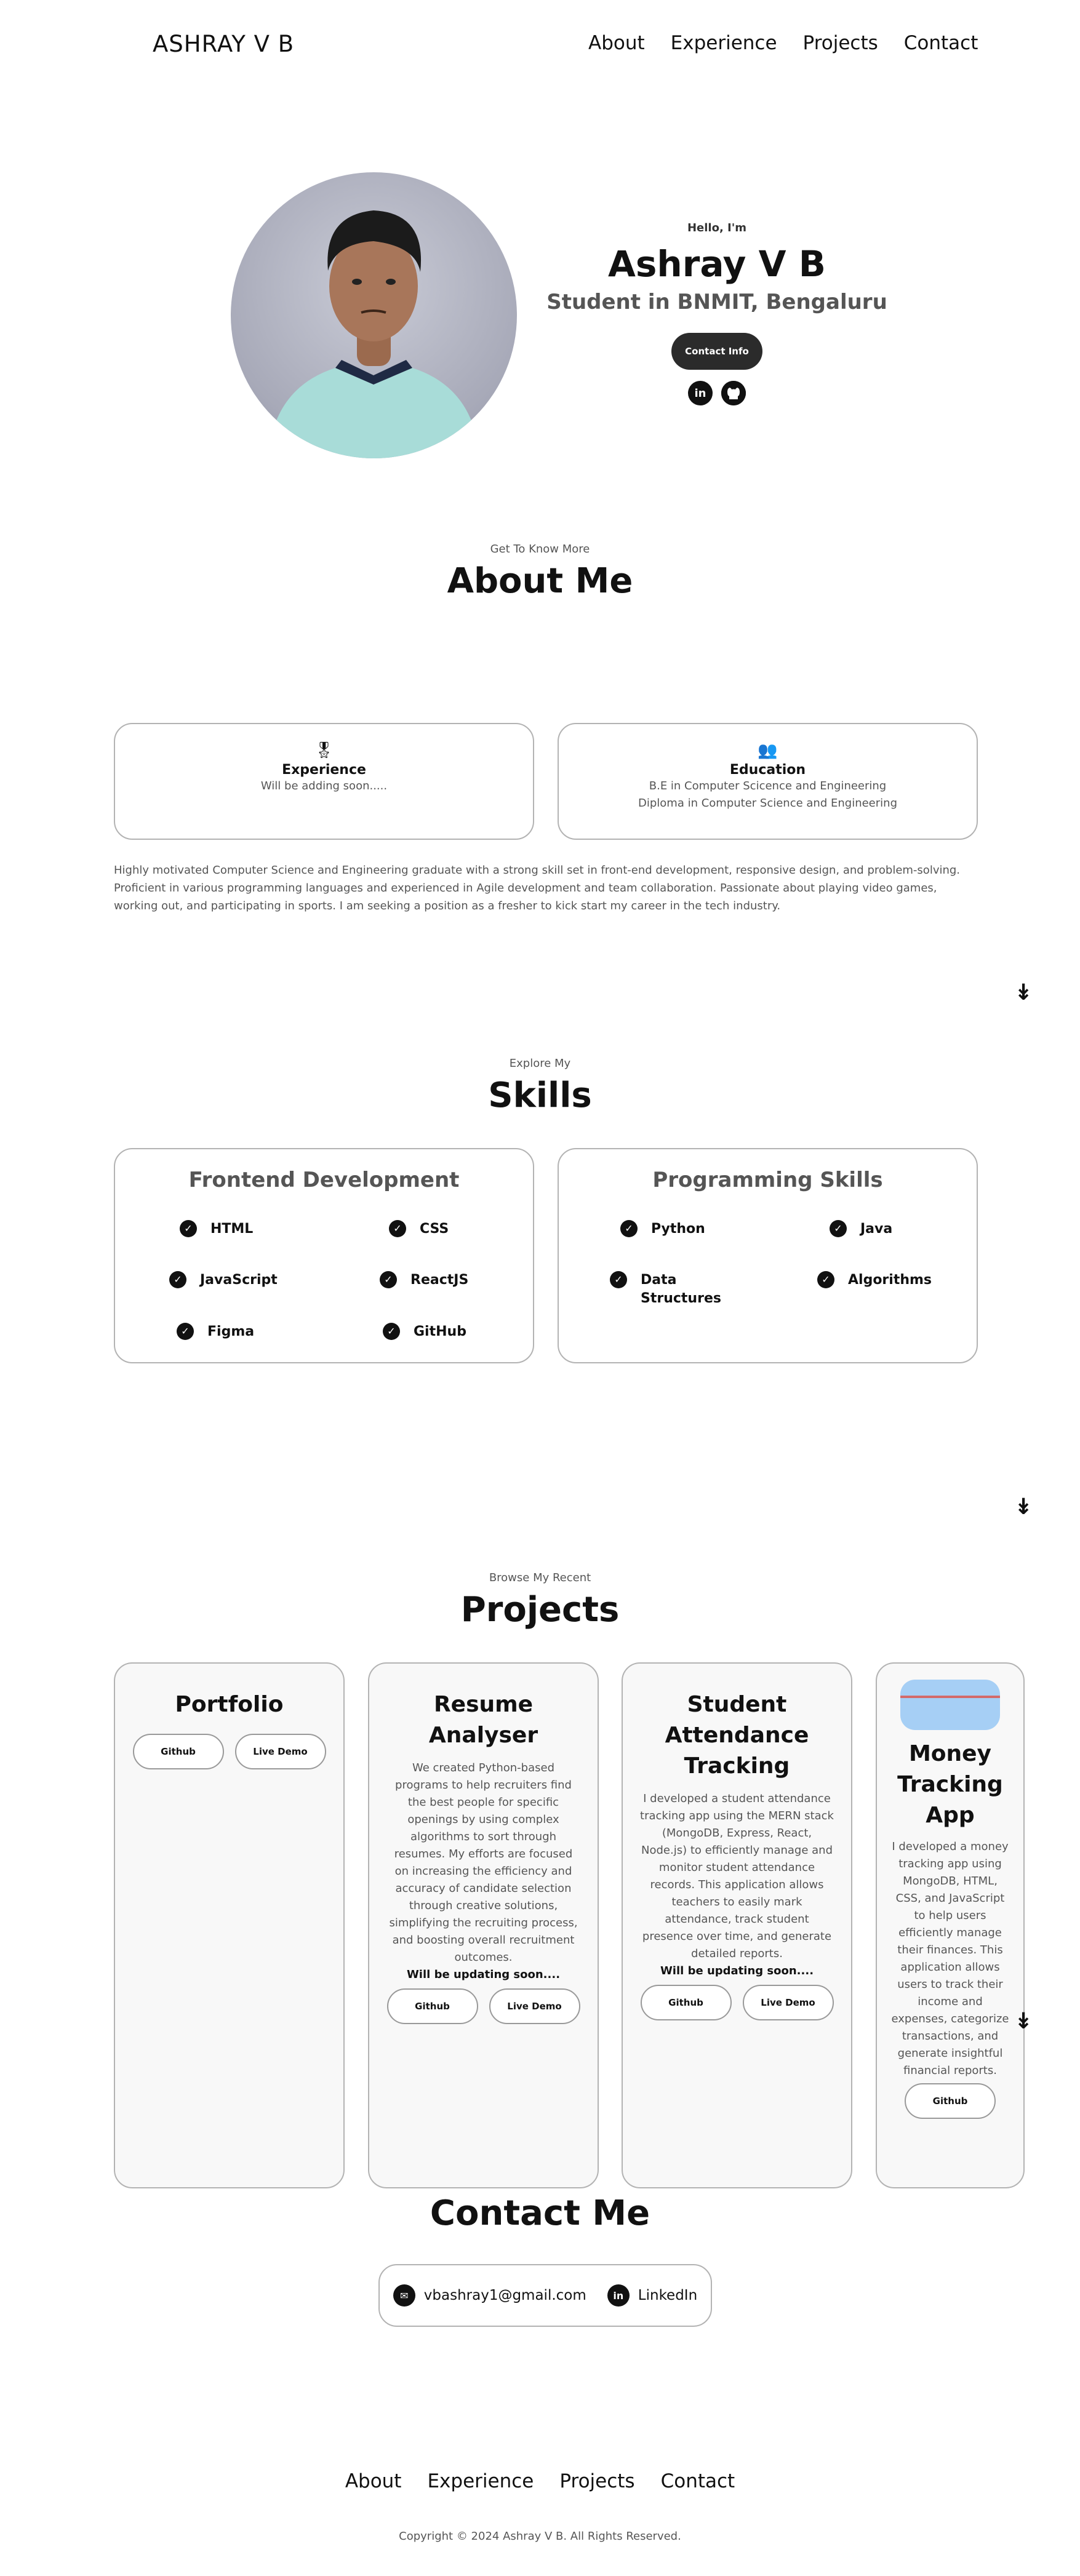 Image resolution: width=1080 pixels, height=2576 pixels. Describe the element at coordinates (941, 43) in the screenshot. I see `nav-link-contact: Contact` at that location.